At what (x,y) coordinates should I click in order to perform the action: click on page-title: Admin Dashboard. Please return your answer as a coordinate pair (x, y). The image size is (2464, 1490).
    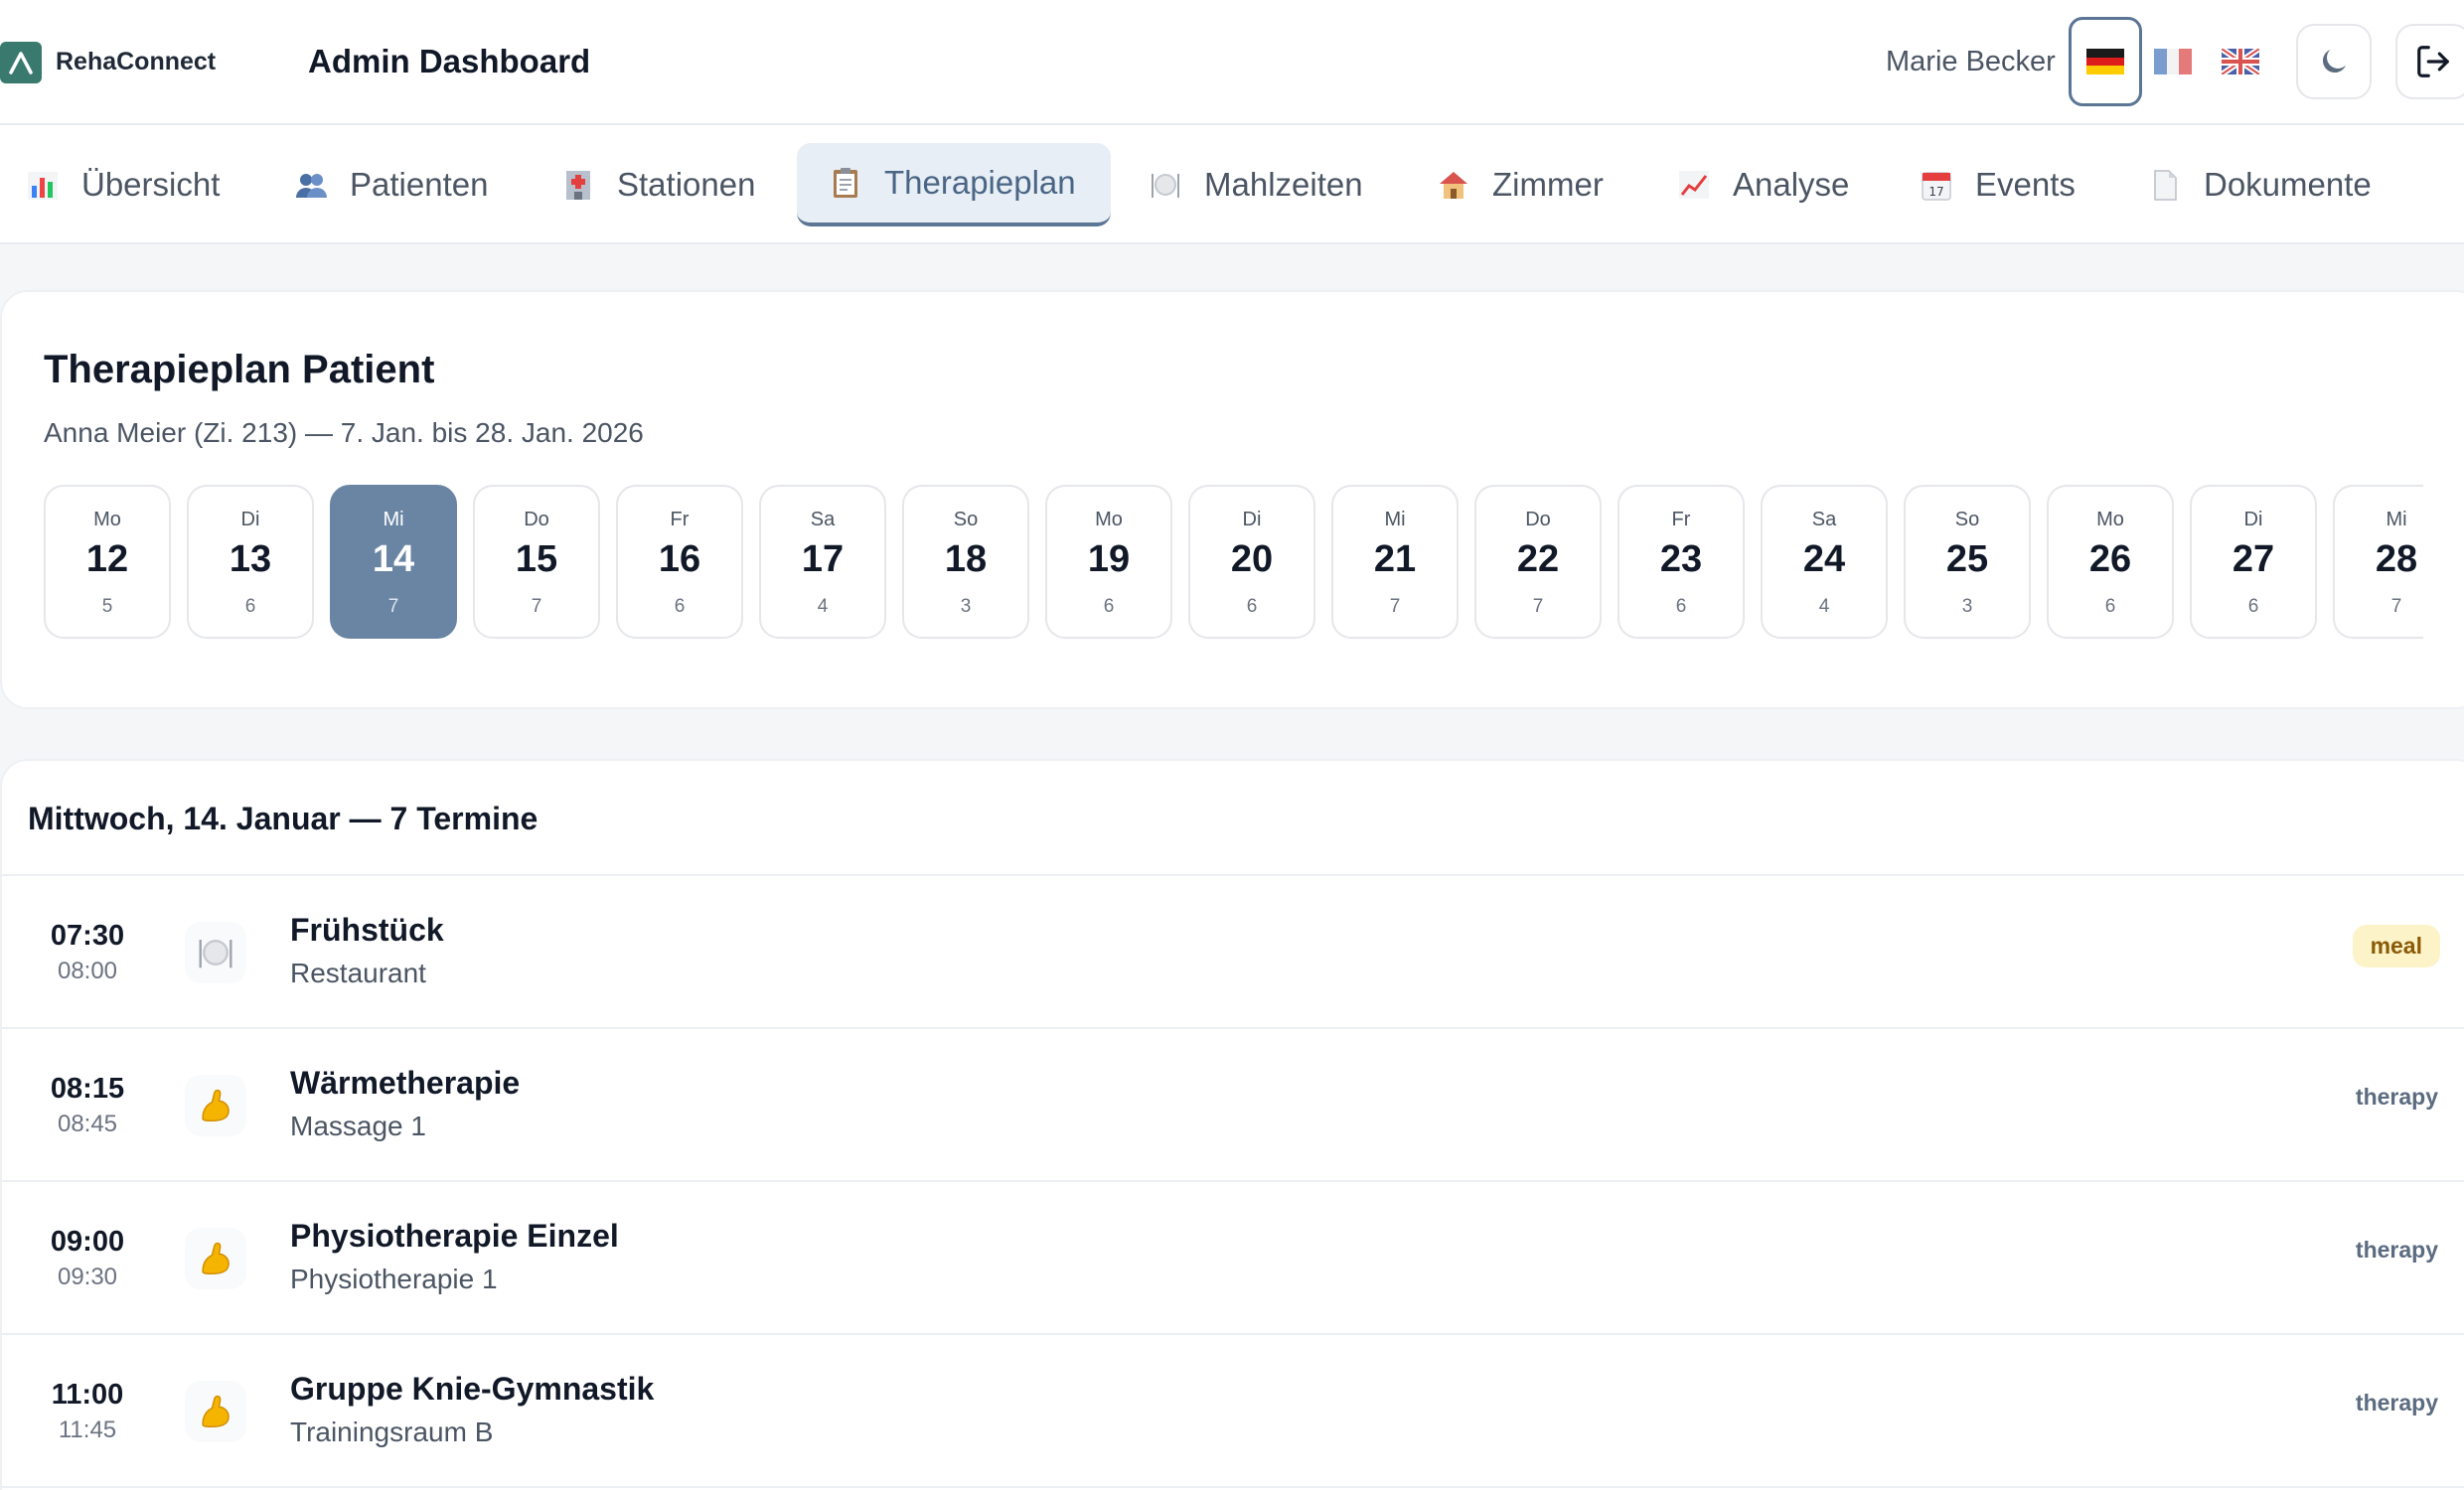
    Looking at the image, I should click on (450, 61).